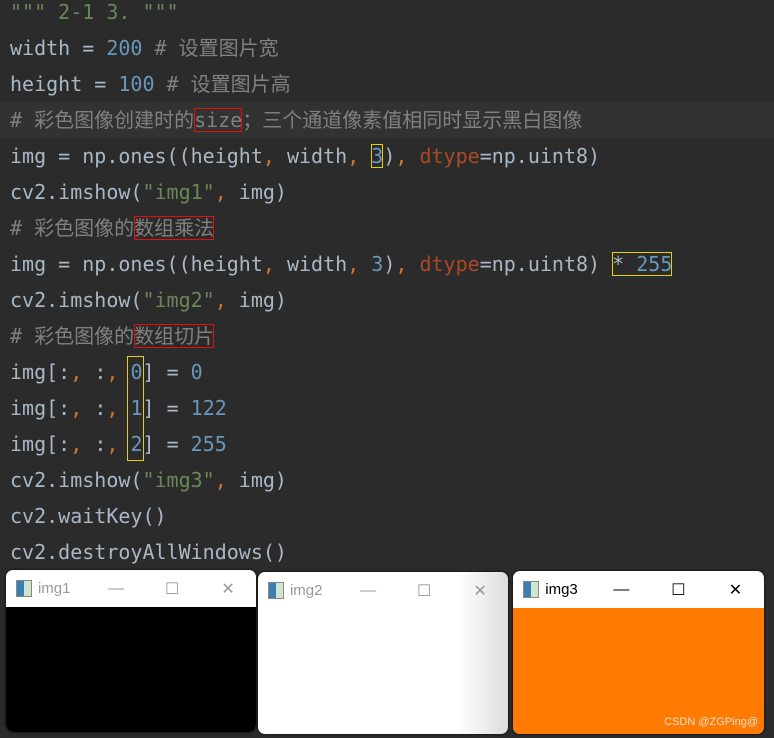 Image resolution: width=774 pixels, height=738 pixels. Describe the element at coordinates (392, 192) in the screenshot. I see `code-line: cv2.imshow("img1", img)` at that location.